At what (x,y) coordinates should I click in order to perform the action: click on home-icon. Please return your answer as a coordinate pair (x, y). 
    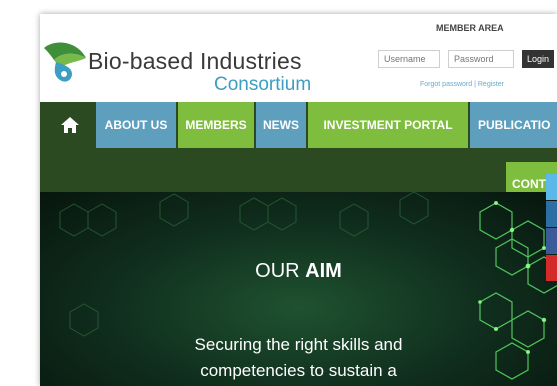
    Looking at the image, I should click on (70, 125).